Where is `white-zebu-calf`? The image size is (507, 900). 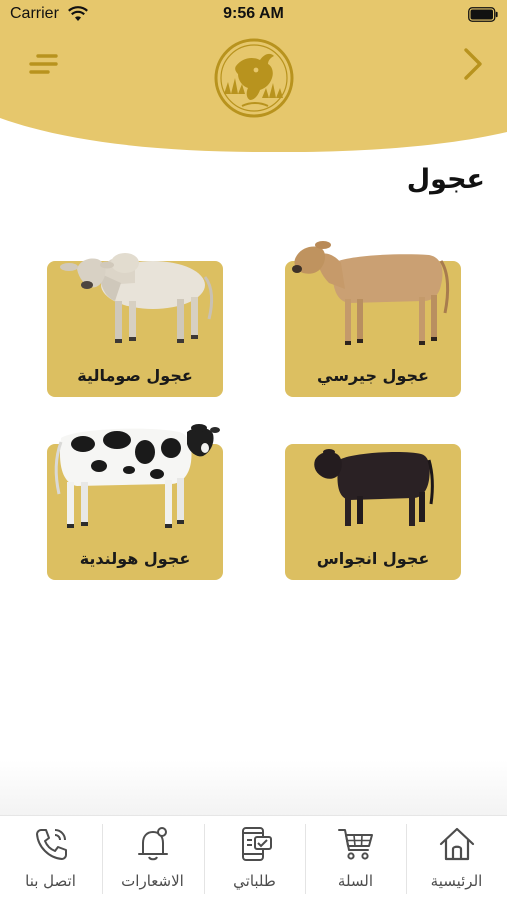
white-zebu-calf is located at coordinates (137, 298).